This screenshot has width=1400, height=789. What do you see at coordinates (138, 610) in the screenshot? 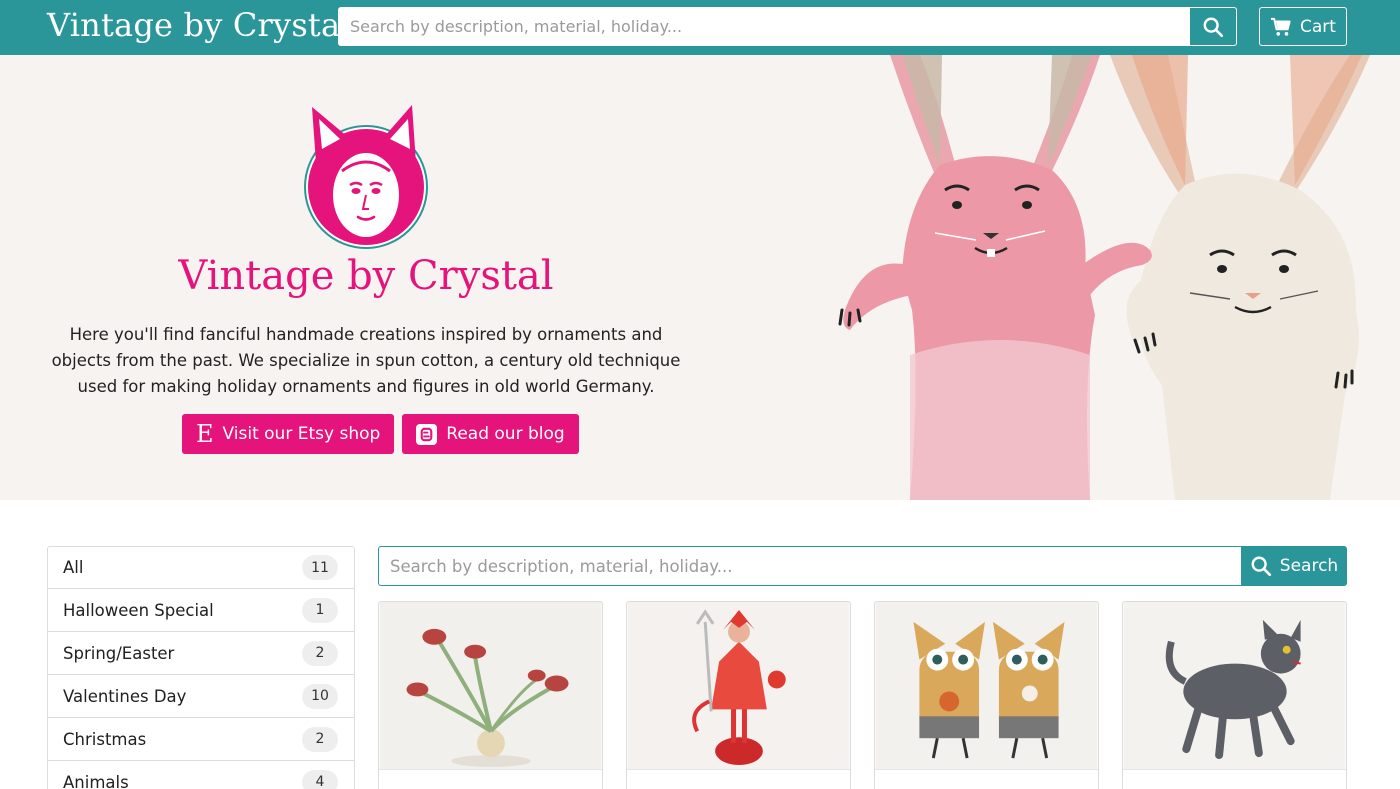
I see `category-label: Halloween Special` at bounding box center [138, 610].